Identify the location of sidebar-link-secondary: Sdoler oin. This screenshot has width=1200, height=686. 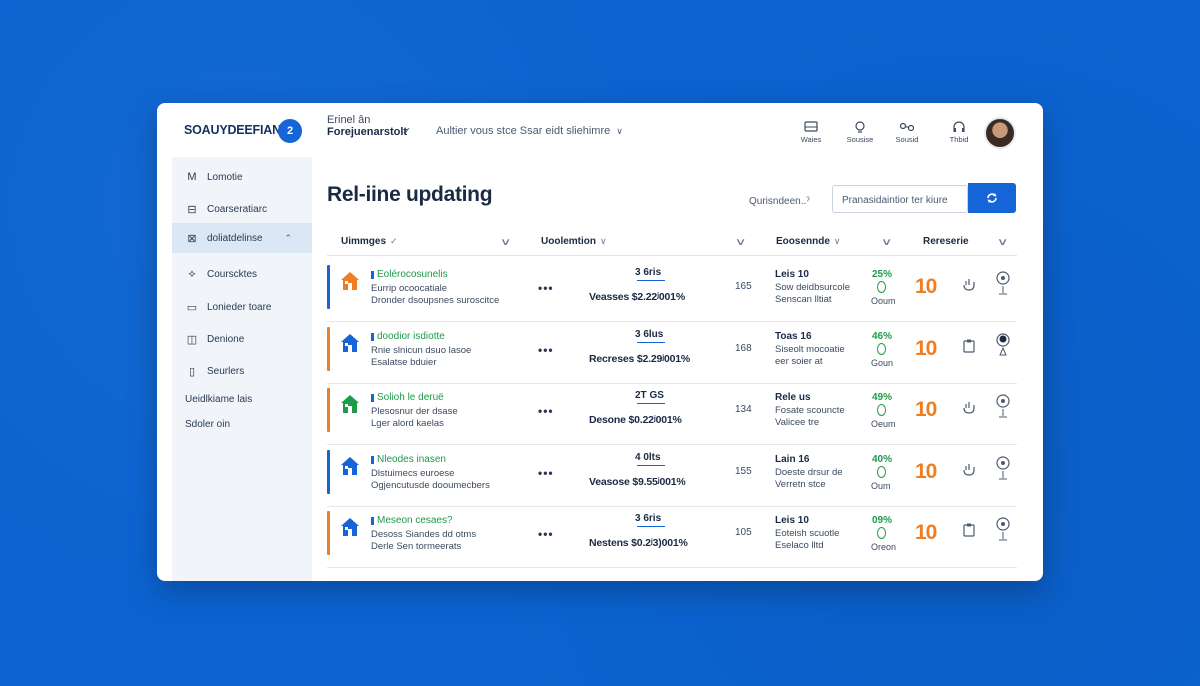
(207, 424).